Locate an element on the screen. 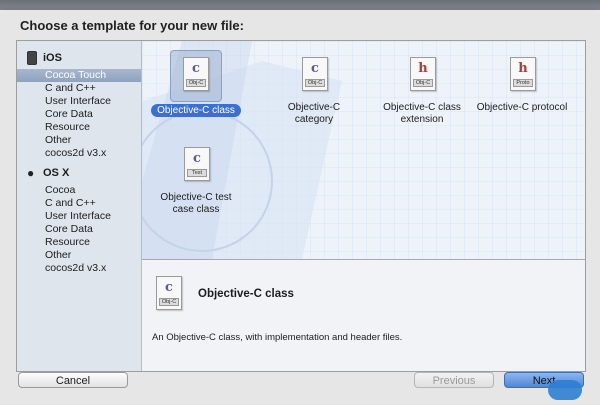  template-tile-objc-class-extension: h Obj-C Objective-C class extension is located at coordinates (422, 88).